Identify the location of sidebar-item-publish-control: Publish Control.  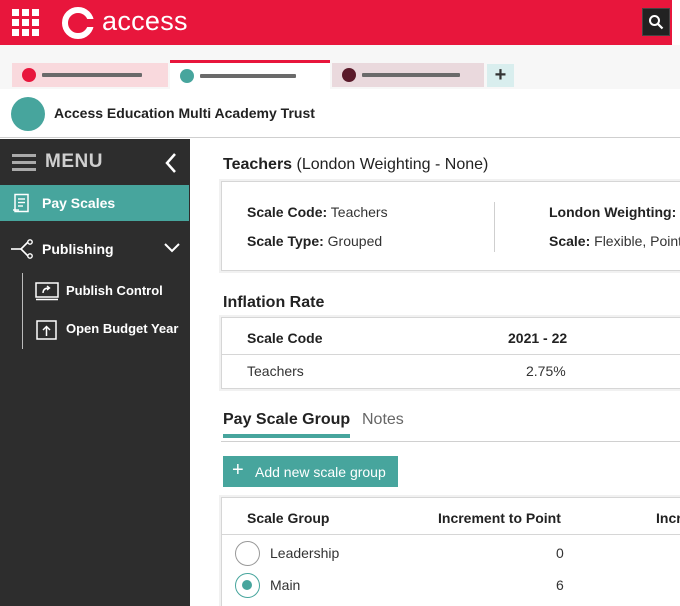
(110, 291).